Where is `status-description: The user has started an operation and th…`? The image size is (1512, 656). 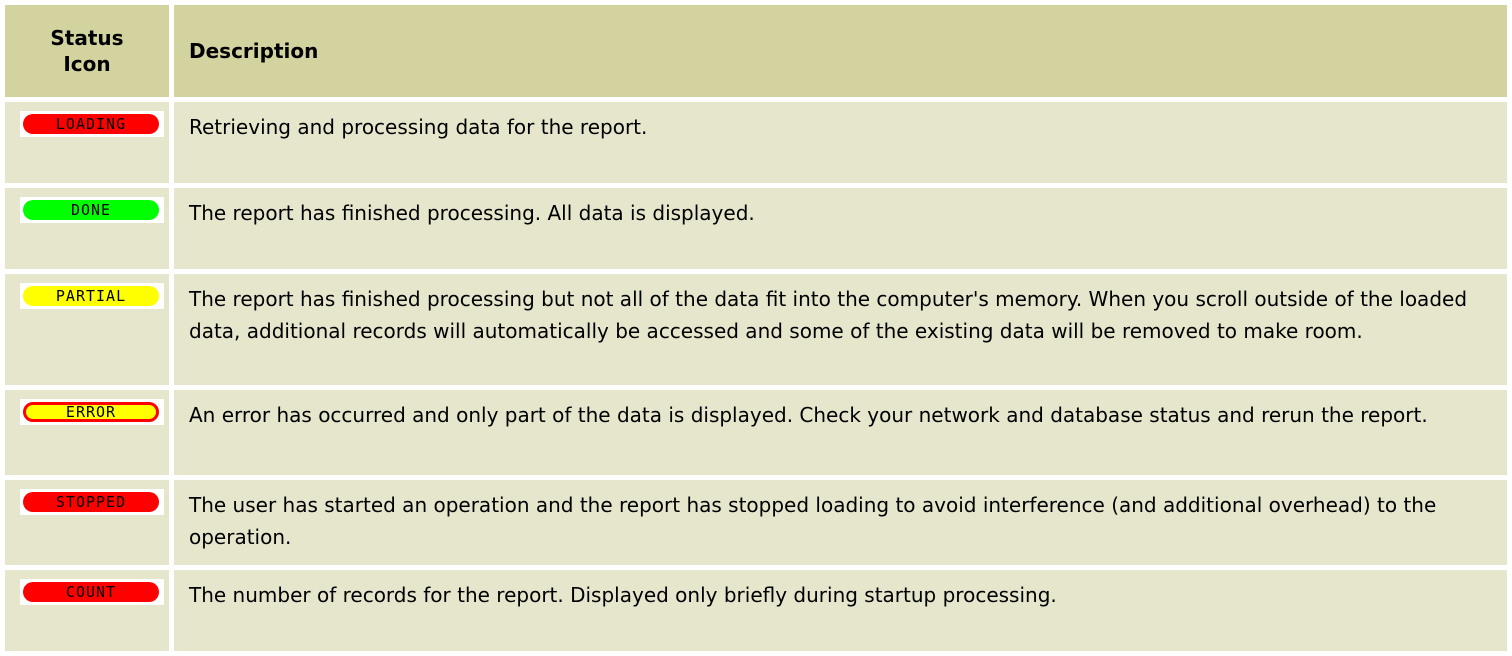 status-description: The user has started an operation and th… is located at coordinates (840, 522).